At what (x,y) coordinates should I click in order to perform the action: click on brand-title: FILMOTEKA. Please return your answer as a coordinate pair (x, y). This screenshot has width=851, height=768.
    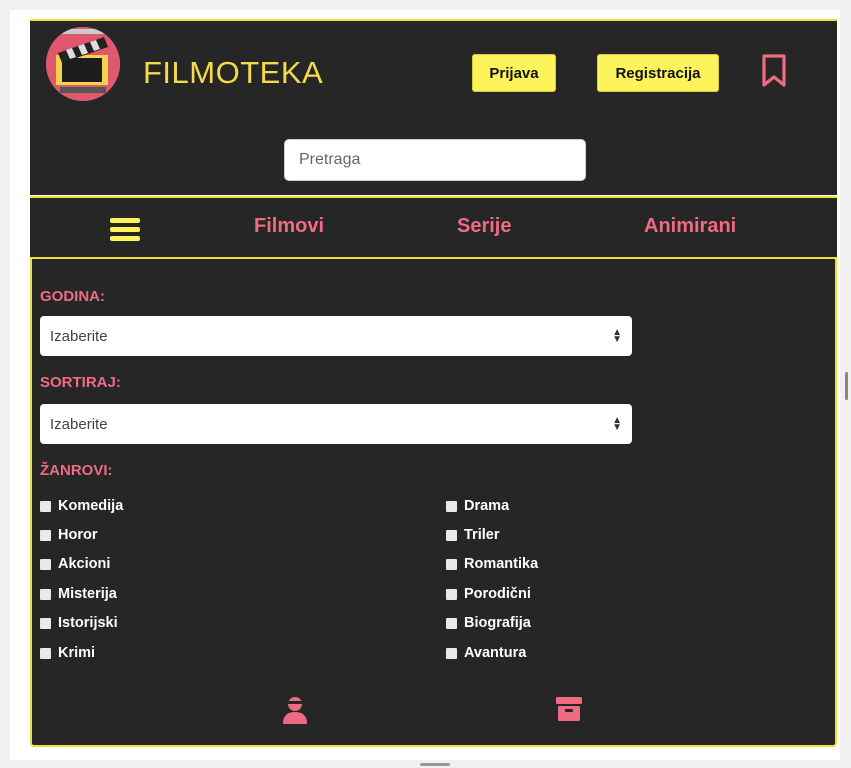
    Looking at the image, I should click on (233, 73).